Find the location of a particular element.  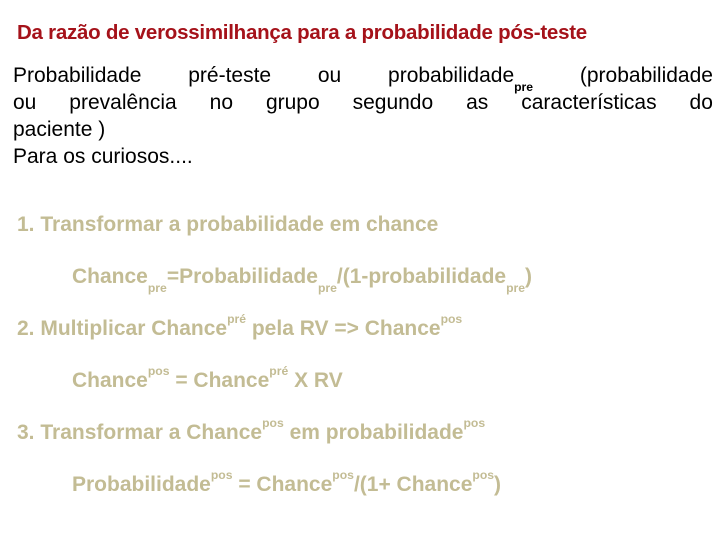

formula-part: =Probabilidade is located at coordinates (242, 276).